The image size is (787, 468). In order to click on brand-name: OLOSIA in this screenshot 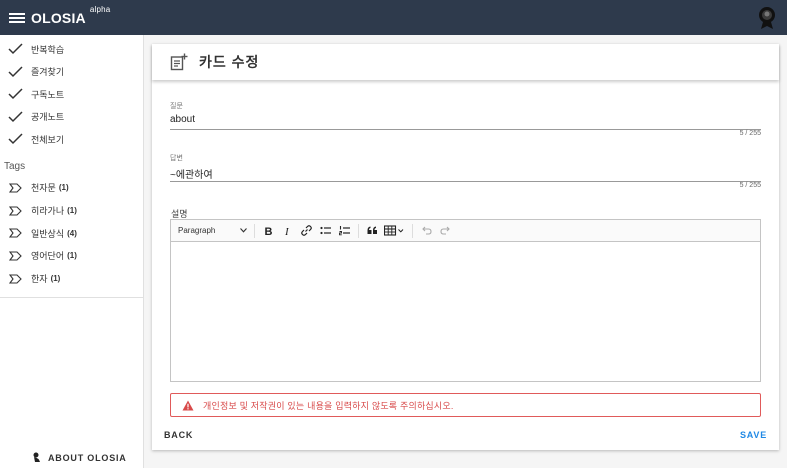, I will do `click(58, 17)`.